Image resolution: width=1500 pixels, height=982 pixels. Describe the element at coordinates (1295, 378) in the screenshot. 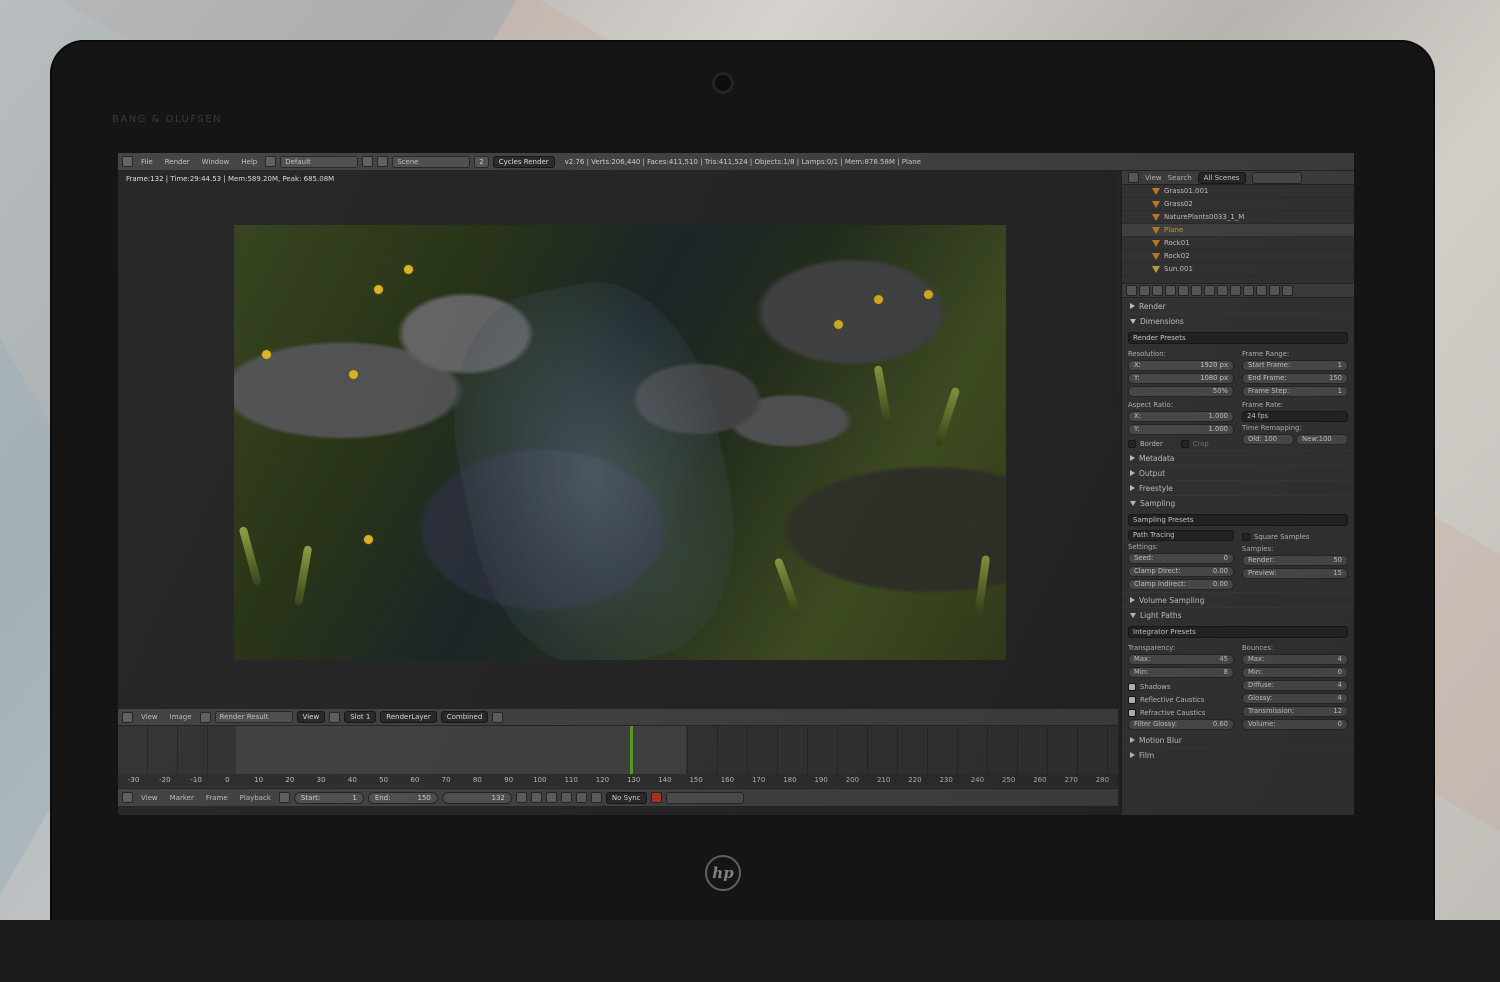

I see `end-frame-field: End Frame: 150` at that location.